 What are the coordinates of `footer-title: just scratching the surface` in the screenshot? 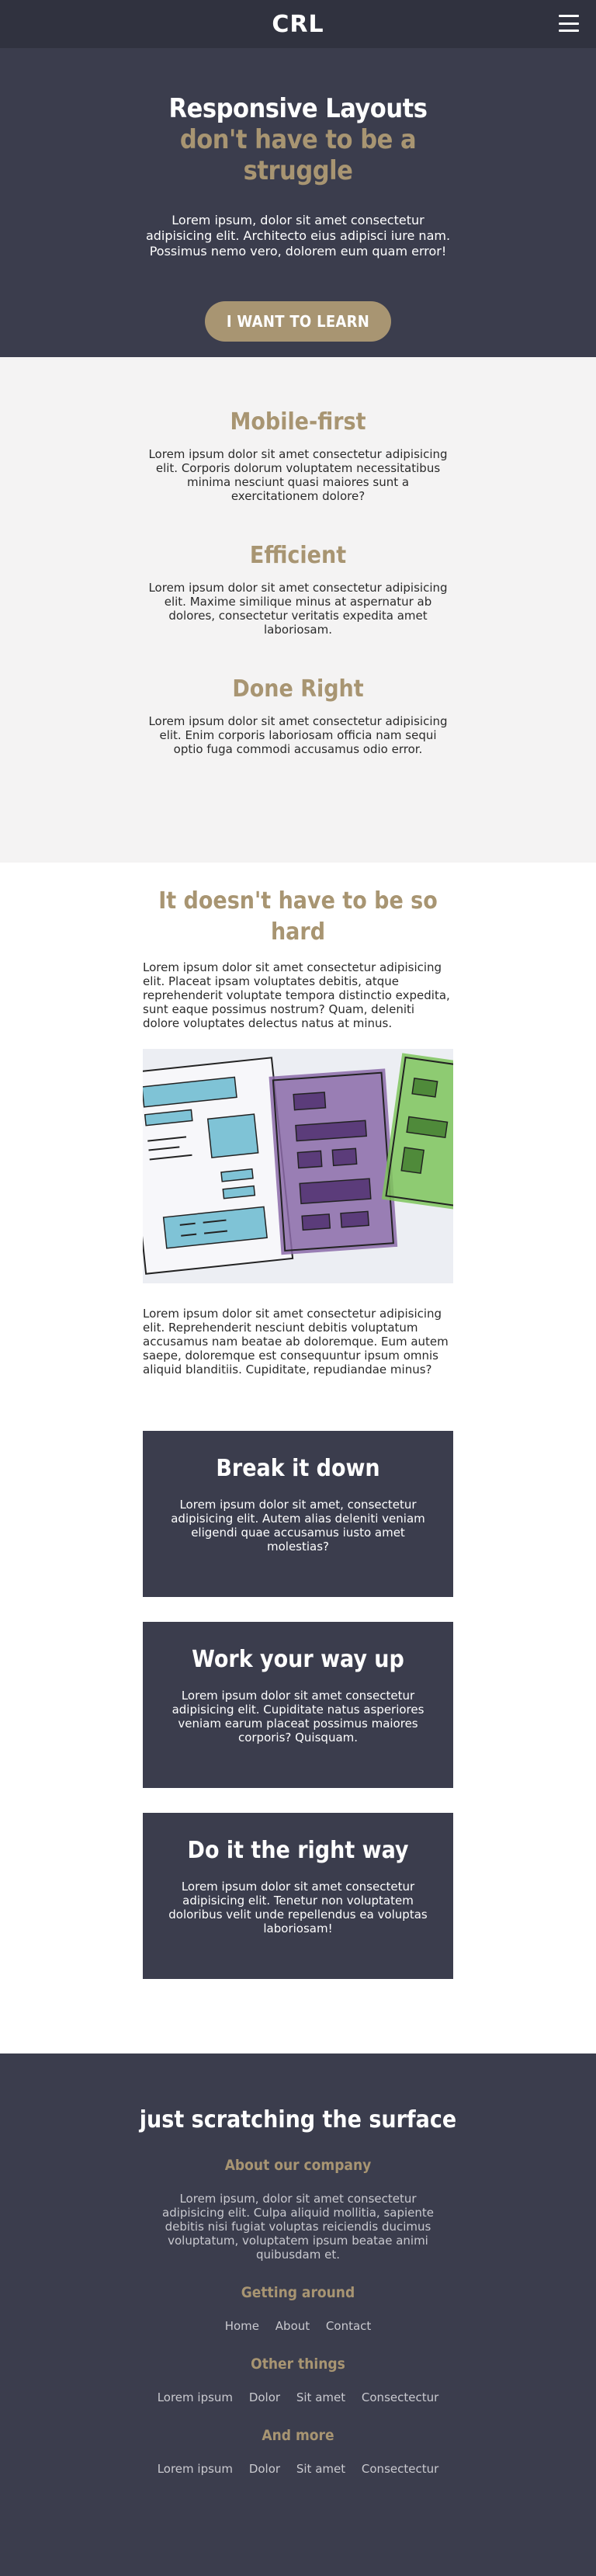 It's located at (298, 2119).